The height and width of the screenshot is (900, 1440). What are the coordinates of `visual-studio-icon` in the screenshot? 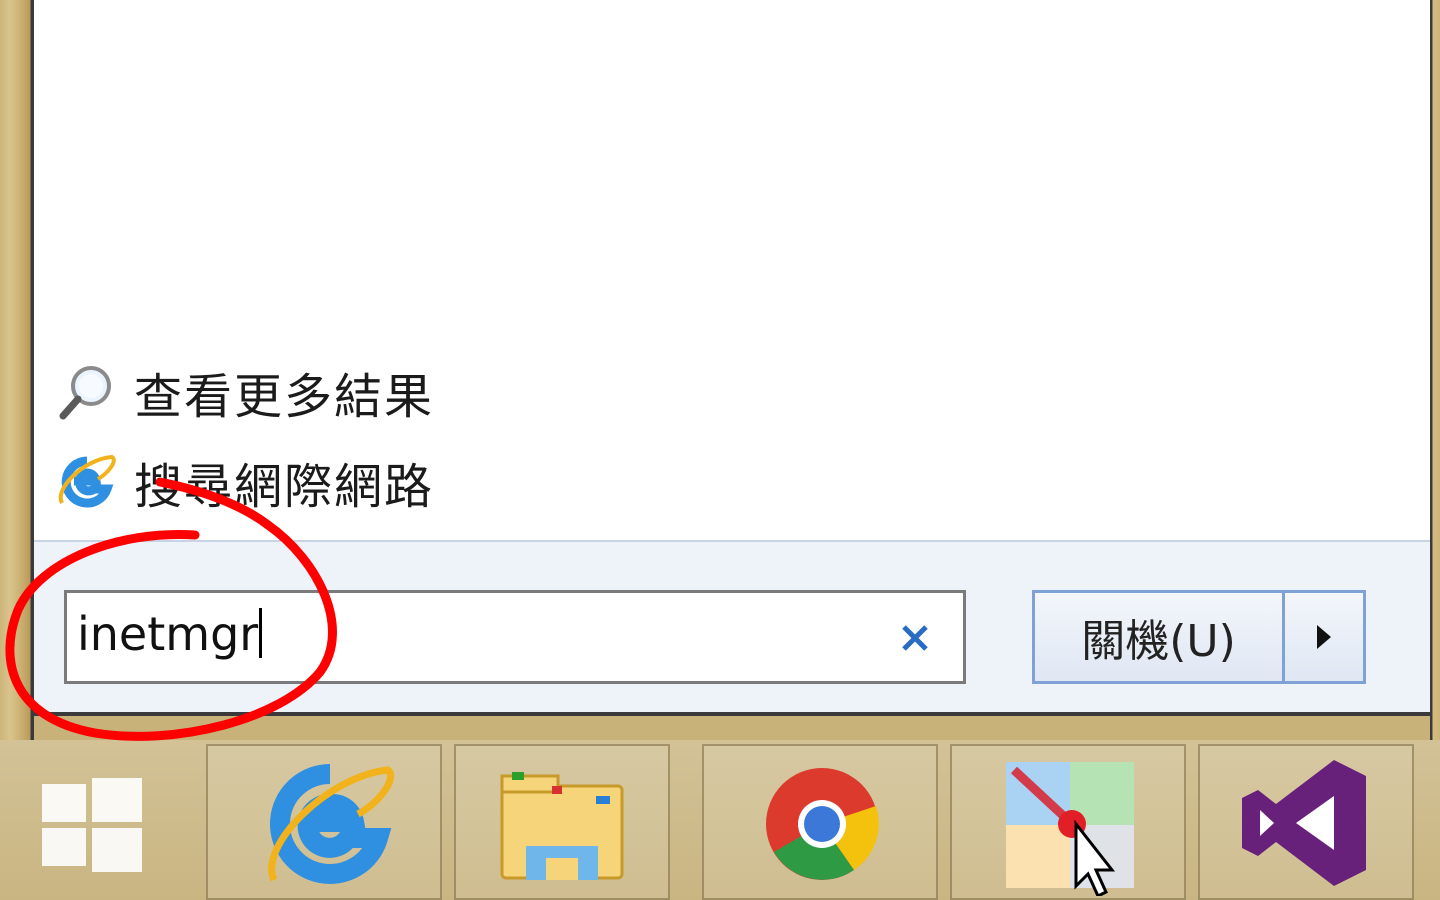 It's located at (1304, 823).